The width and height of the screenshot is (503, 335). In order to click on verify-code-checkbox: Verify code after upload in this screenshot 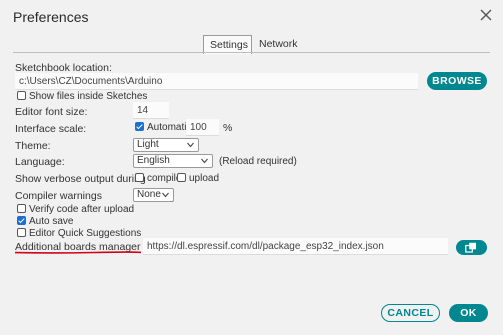, I will do `click(76, 209)`.